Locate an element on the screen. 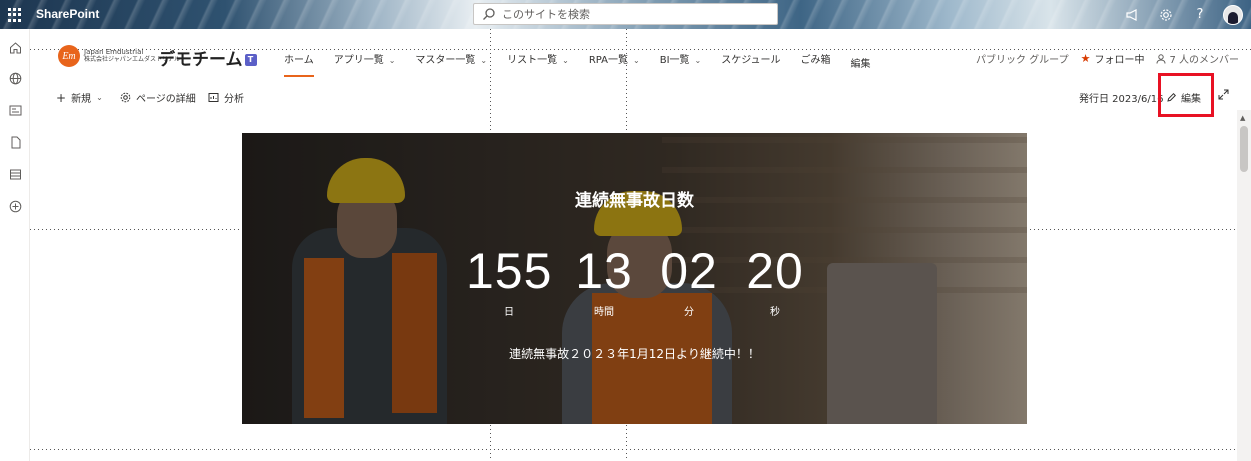 The height and width of the screenshot is (461, 1251). members-button: 7 人のメンバー is located at coordinates (1197, 58).